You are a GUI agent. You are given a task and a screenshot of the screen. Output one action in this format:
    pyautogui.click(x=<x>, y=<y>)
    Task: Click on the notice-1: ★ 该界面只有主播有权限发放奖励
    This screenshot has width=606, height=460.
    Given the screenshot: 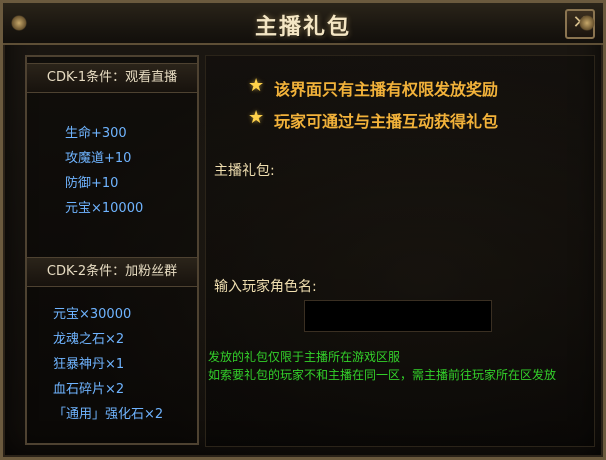 What is the action you would take?
    pyautogui.click(x=373, y=87)
    